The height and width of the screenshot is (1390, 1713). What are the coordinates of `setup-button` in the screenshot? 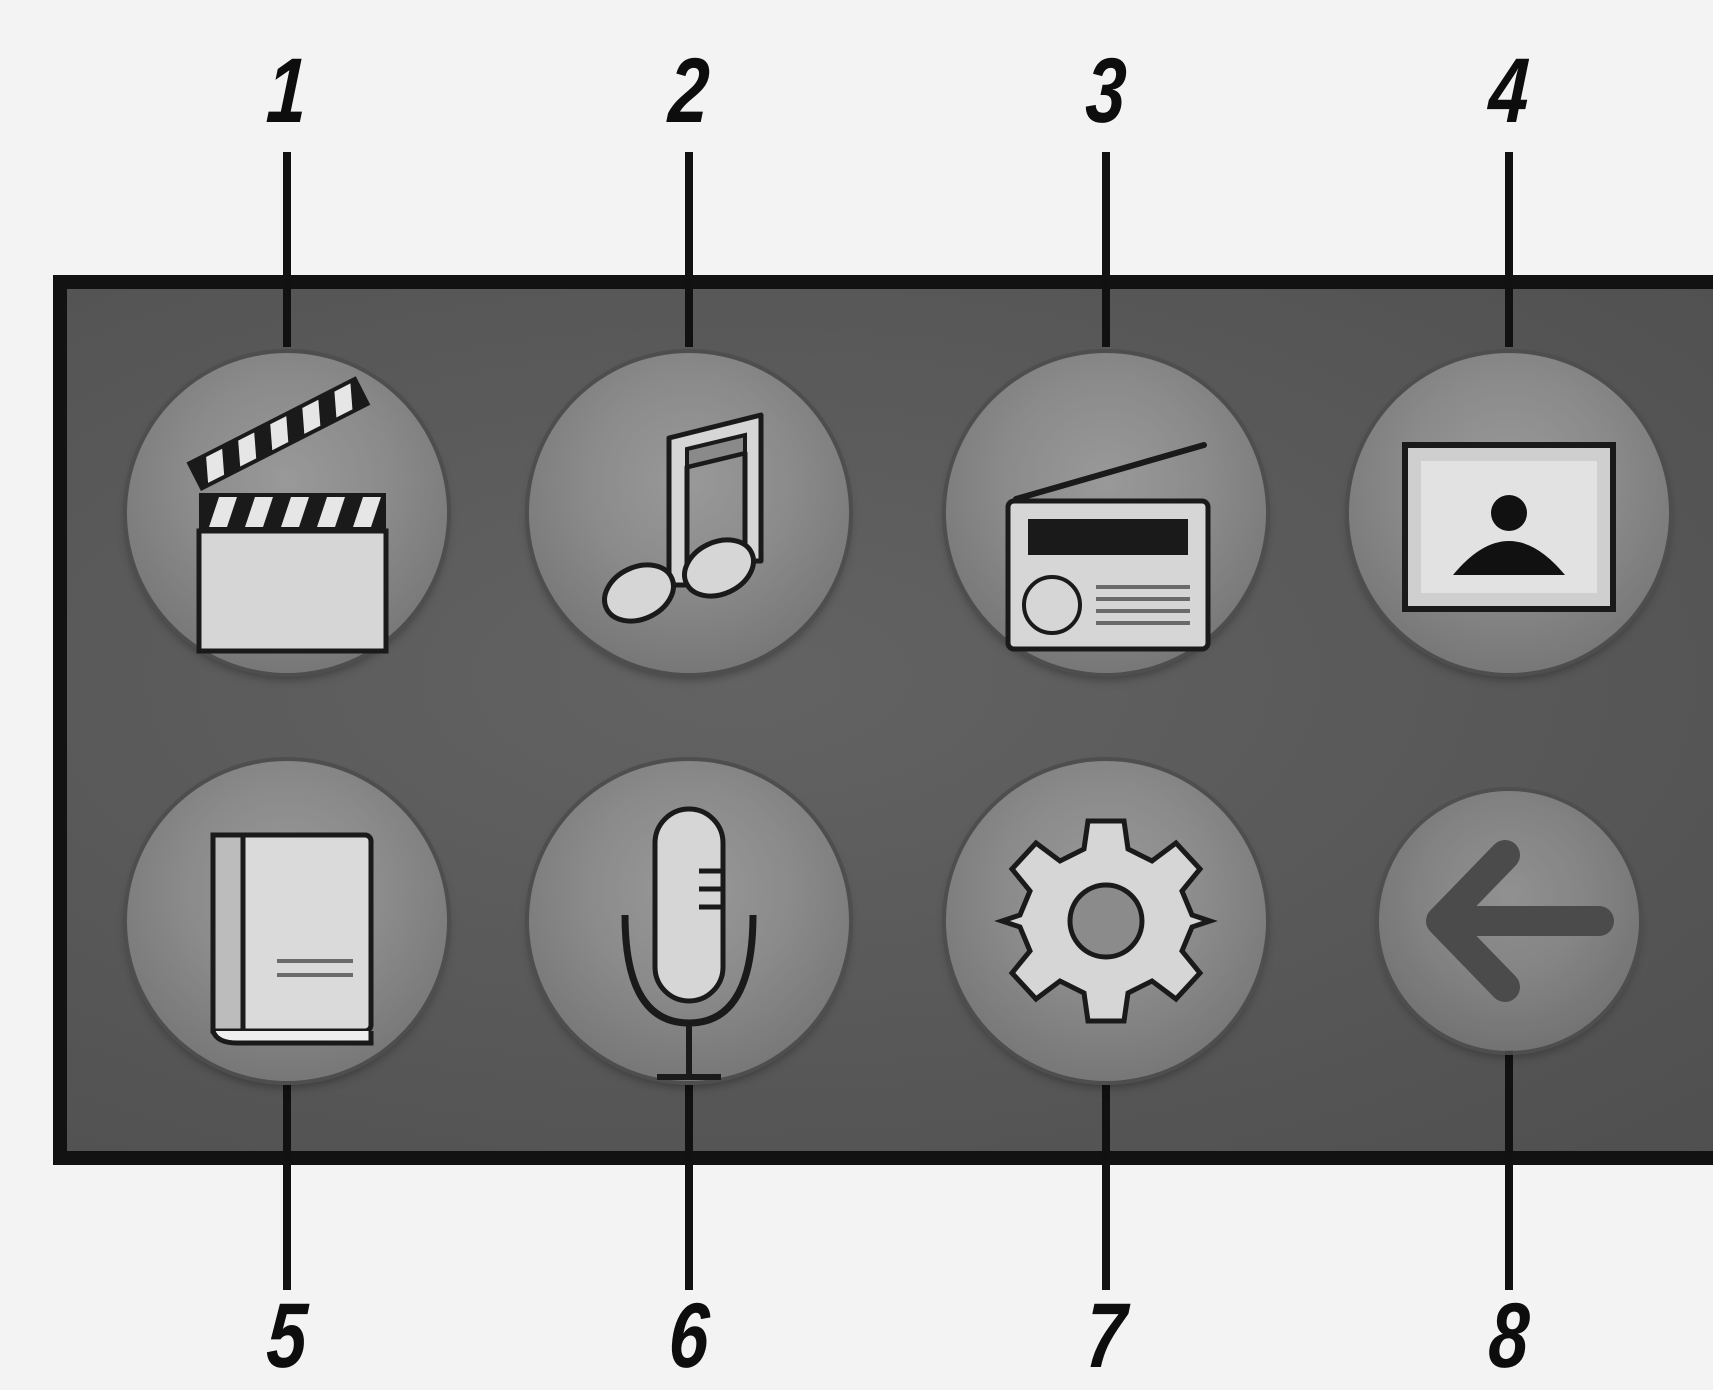 It's located at (1106, 921).